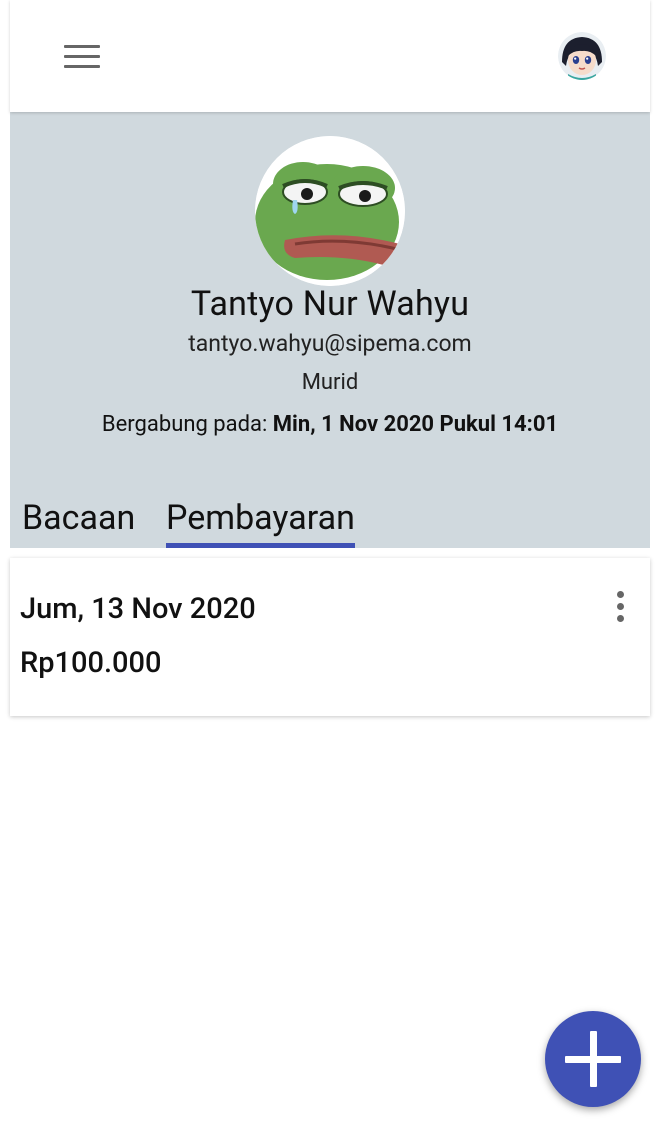 The image size is (660, 1136). I want to click on profile-role: Murid, so click(330, 382).